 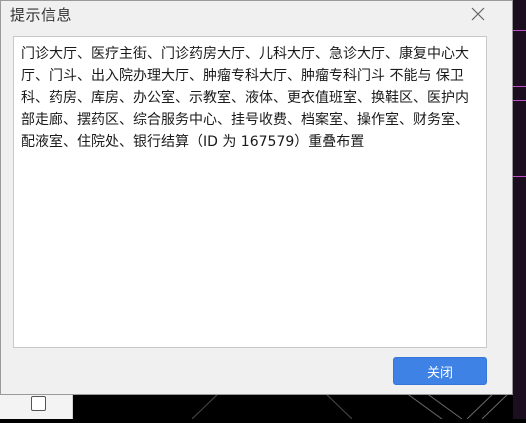 I want to click on cad-canvas-edge, so click(x=519, y=209).